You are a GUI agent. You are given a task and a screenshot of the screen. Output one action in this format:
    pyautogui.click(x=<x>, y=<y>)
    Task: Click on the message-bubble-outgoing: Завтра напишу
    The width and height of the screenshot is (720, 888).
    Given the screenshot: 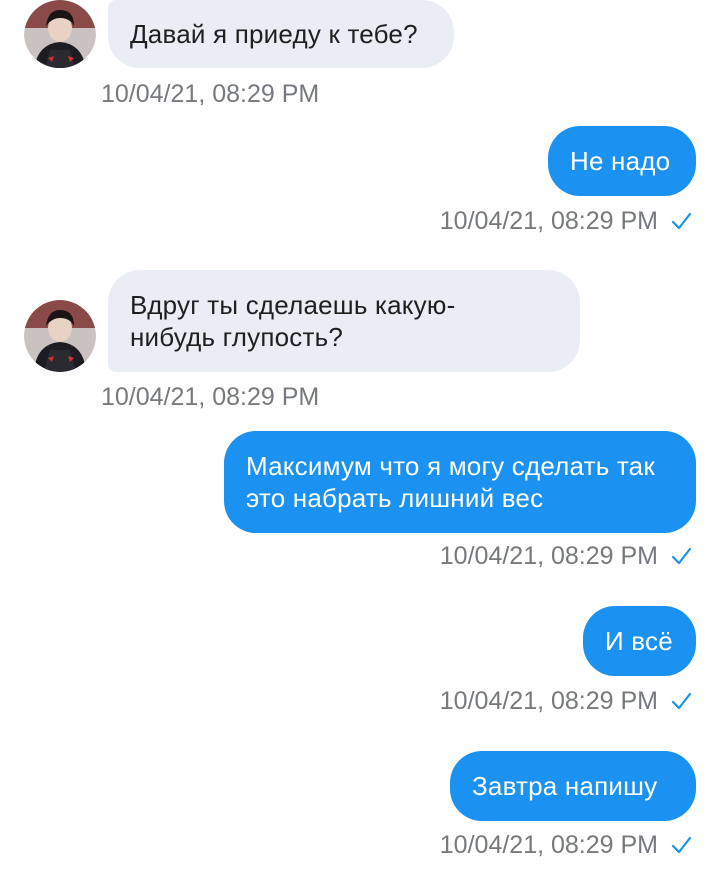 What is the action you would take?
    pyautogui.click(x=573, y=786)
    